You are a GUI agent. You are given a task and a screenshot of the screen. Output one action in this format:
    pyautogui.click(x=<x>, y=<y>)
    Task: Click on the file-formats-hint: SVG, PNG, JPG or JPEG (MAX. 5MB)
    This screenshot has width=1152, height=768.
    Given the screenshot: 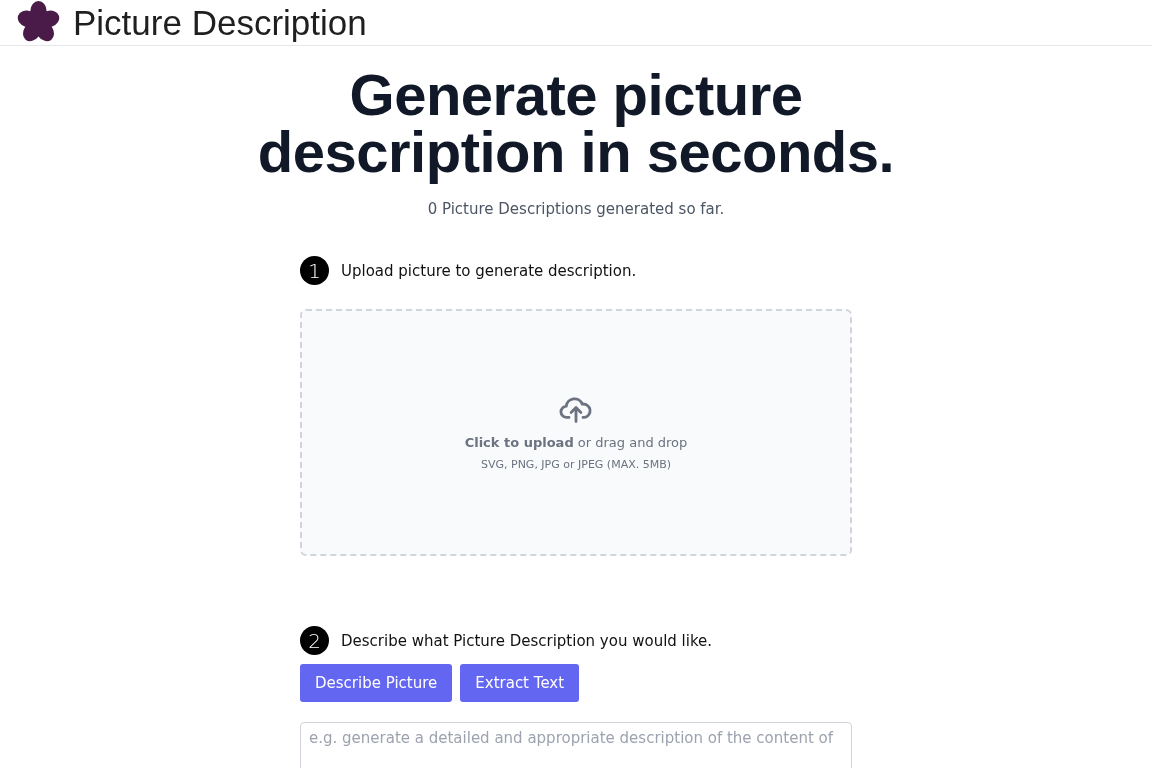 What is the action you would take?
    pyautogui.click(x=576, y=464)
    